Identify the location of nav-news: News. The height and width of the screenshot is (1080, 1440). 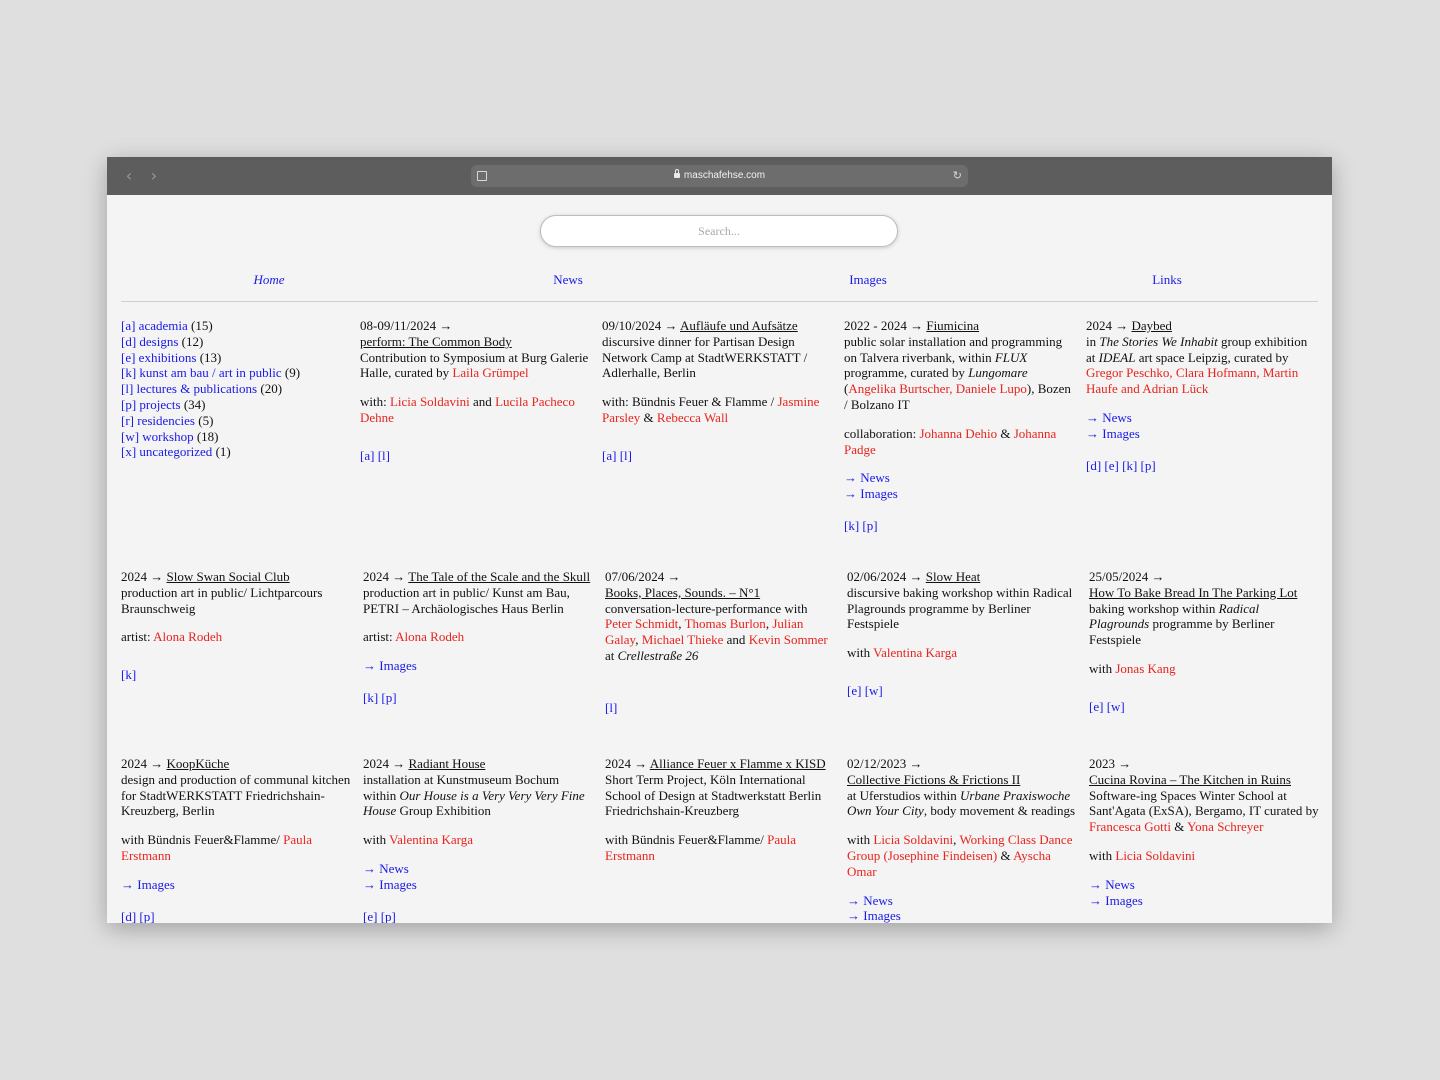
(568, 280).